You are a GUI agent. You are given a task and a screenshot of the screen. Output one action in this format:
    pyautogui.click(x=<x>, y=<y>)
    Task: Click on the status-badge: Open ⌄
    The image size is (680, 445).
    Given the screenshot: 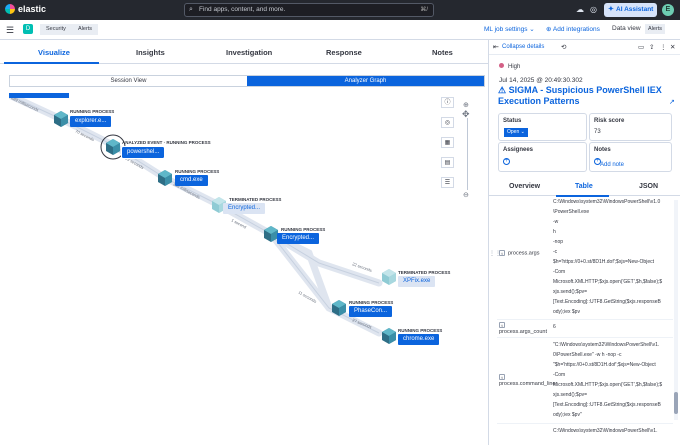 What is the action you would take?
    pyautogui.click(x=516, y=132)
    